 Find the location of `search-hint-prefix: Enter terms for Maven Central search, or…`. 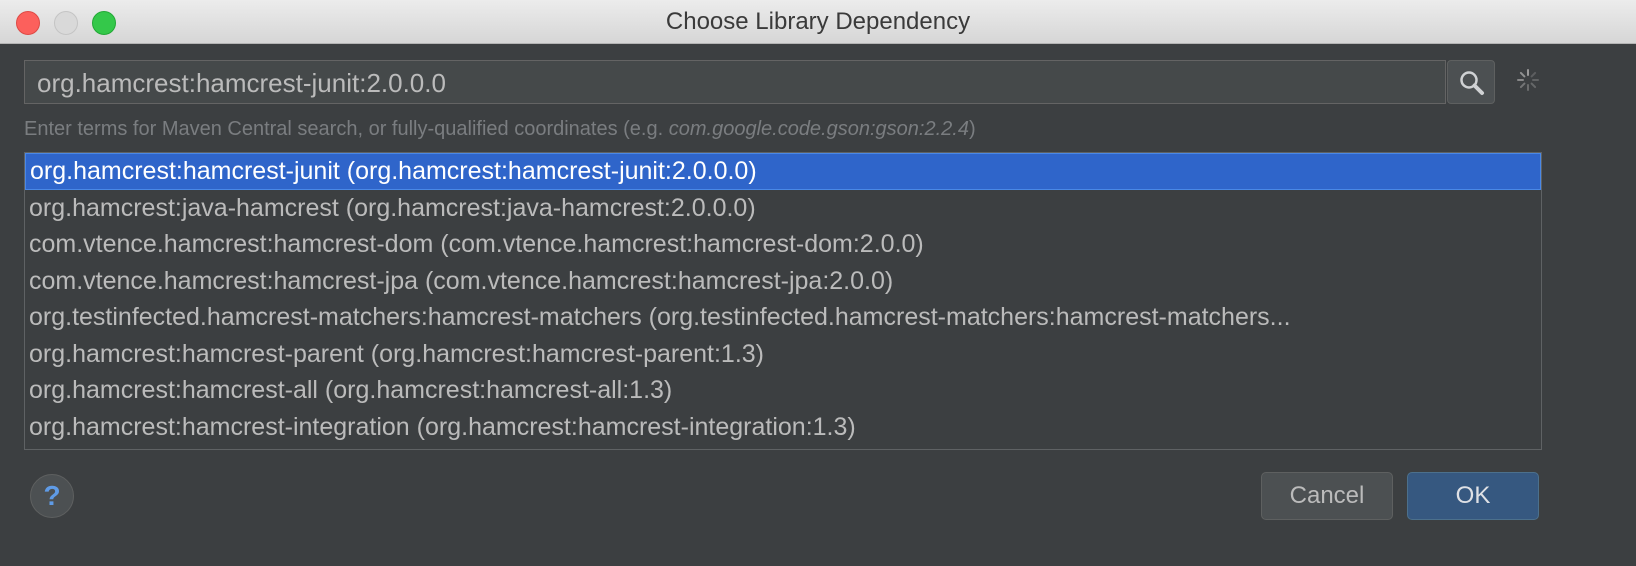

search-hint-prefix: Enter terms for Maven Central search, or… is located at coordinates (346, 129).